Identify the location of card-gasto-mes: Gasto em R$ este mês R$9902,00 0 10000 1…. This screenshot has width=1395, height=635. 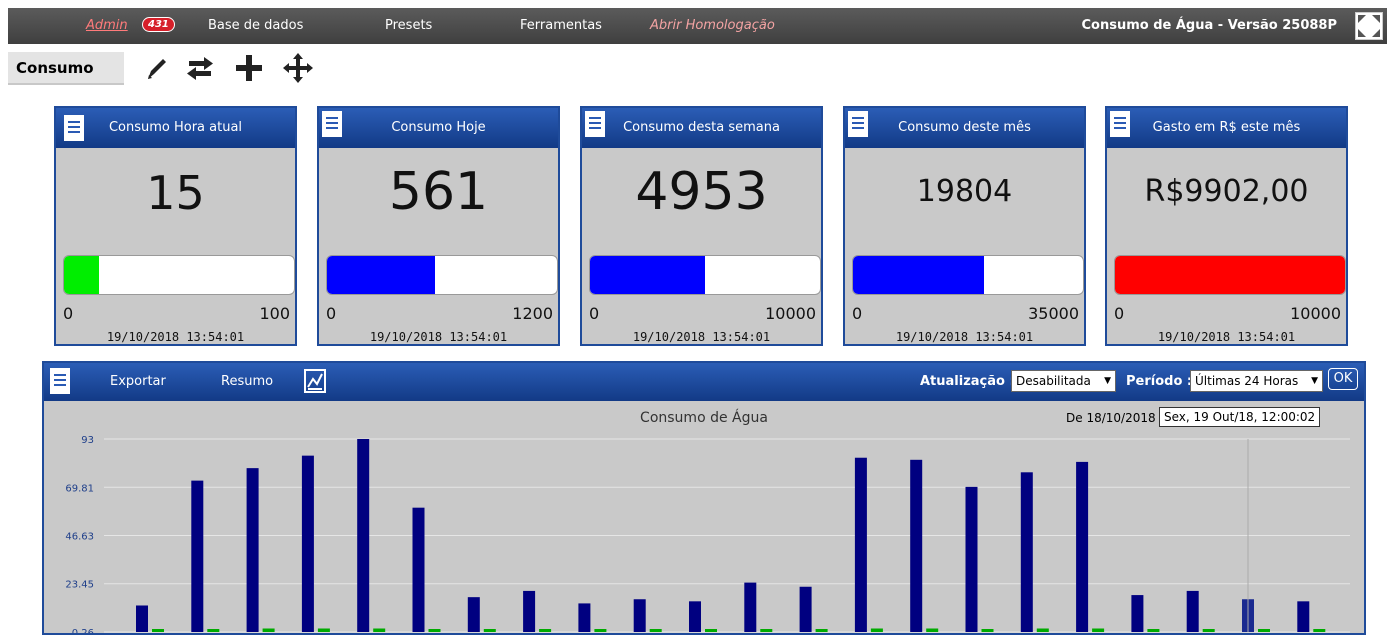
(1226, 226).